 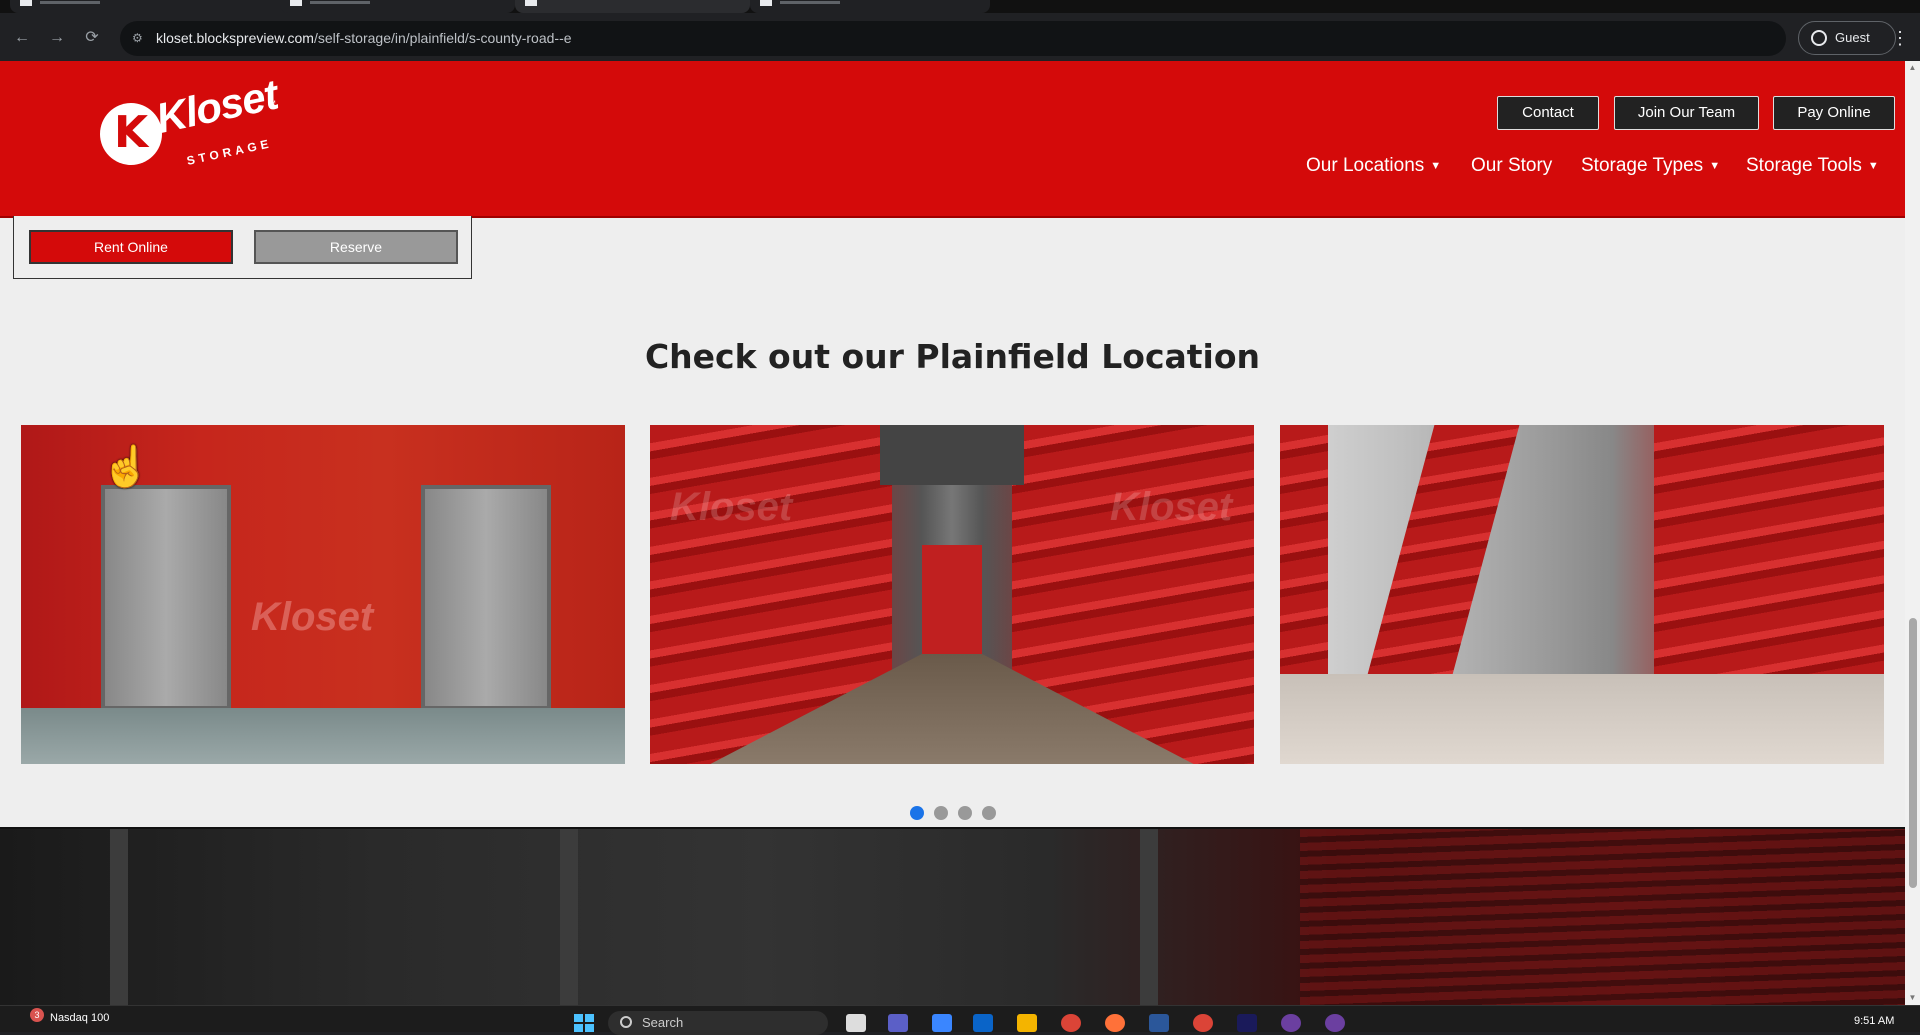 What do you see at coordinates (1834, 113) in the screenshot?
I see `pay-online-button: Pay Online` at bounding box center [1834, 113].